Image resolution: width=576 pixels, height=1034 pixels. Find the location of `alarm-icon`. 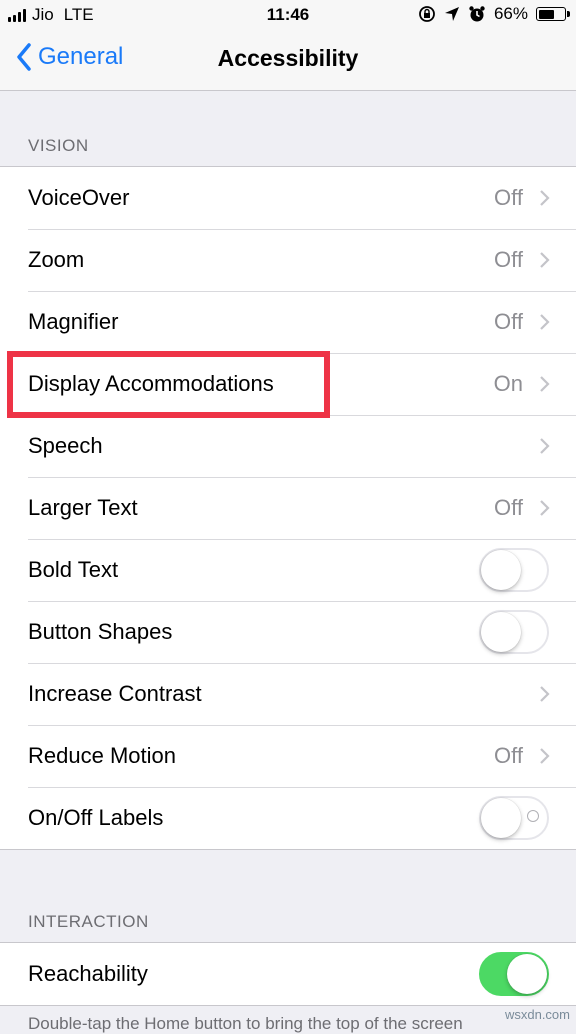

alarm-icon is located at coordinates (477, 14).